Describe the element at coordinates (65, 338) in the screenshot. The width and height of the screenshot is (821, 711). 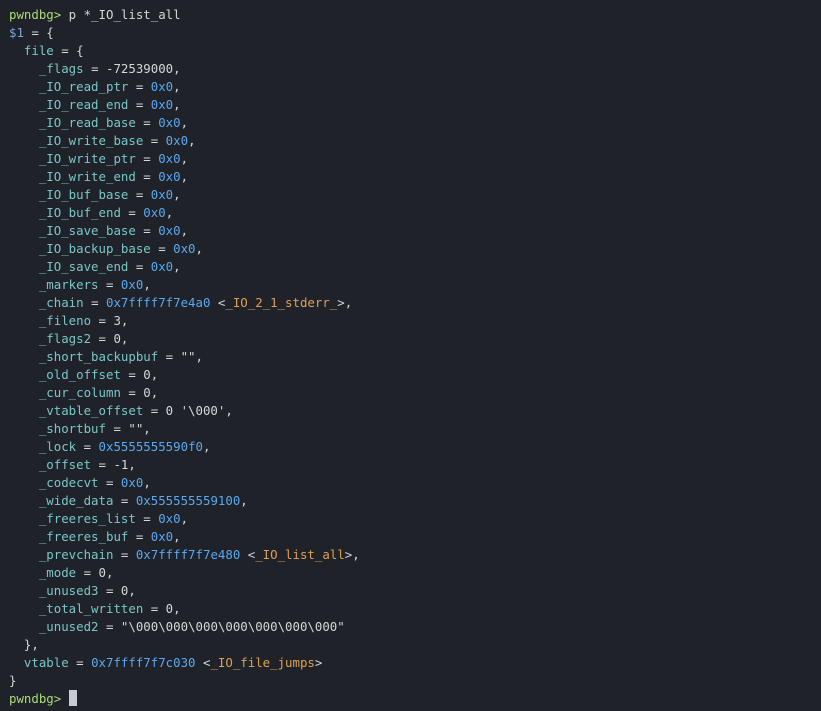
I see `field-name: _flags2` at that location.